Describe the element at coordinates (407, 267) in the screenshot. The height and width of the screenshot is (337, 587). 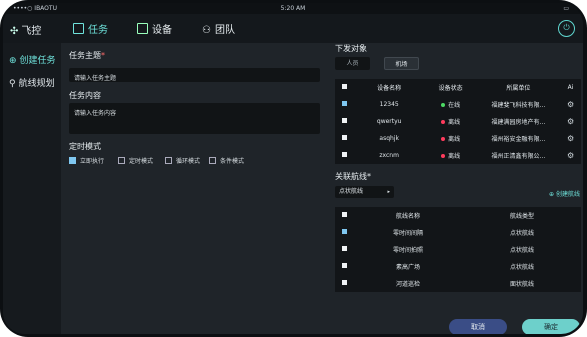
I see `route-name: 素高广场` at that location.